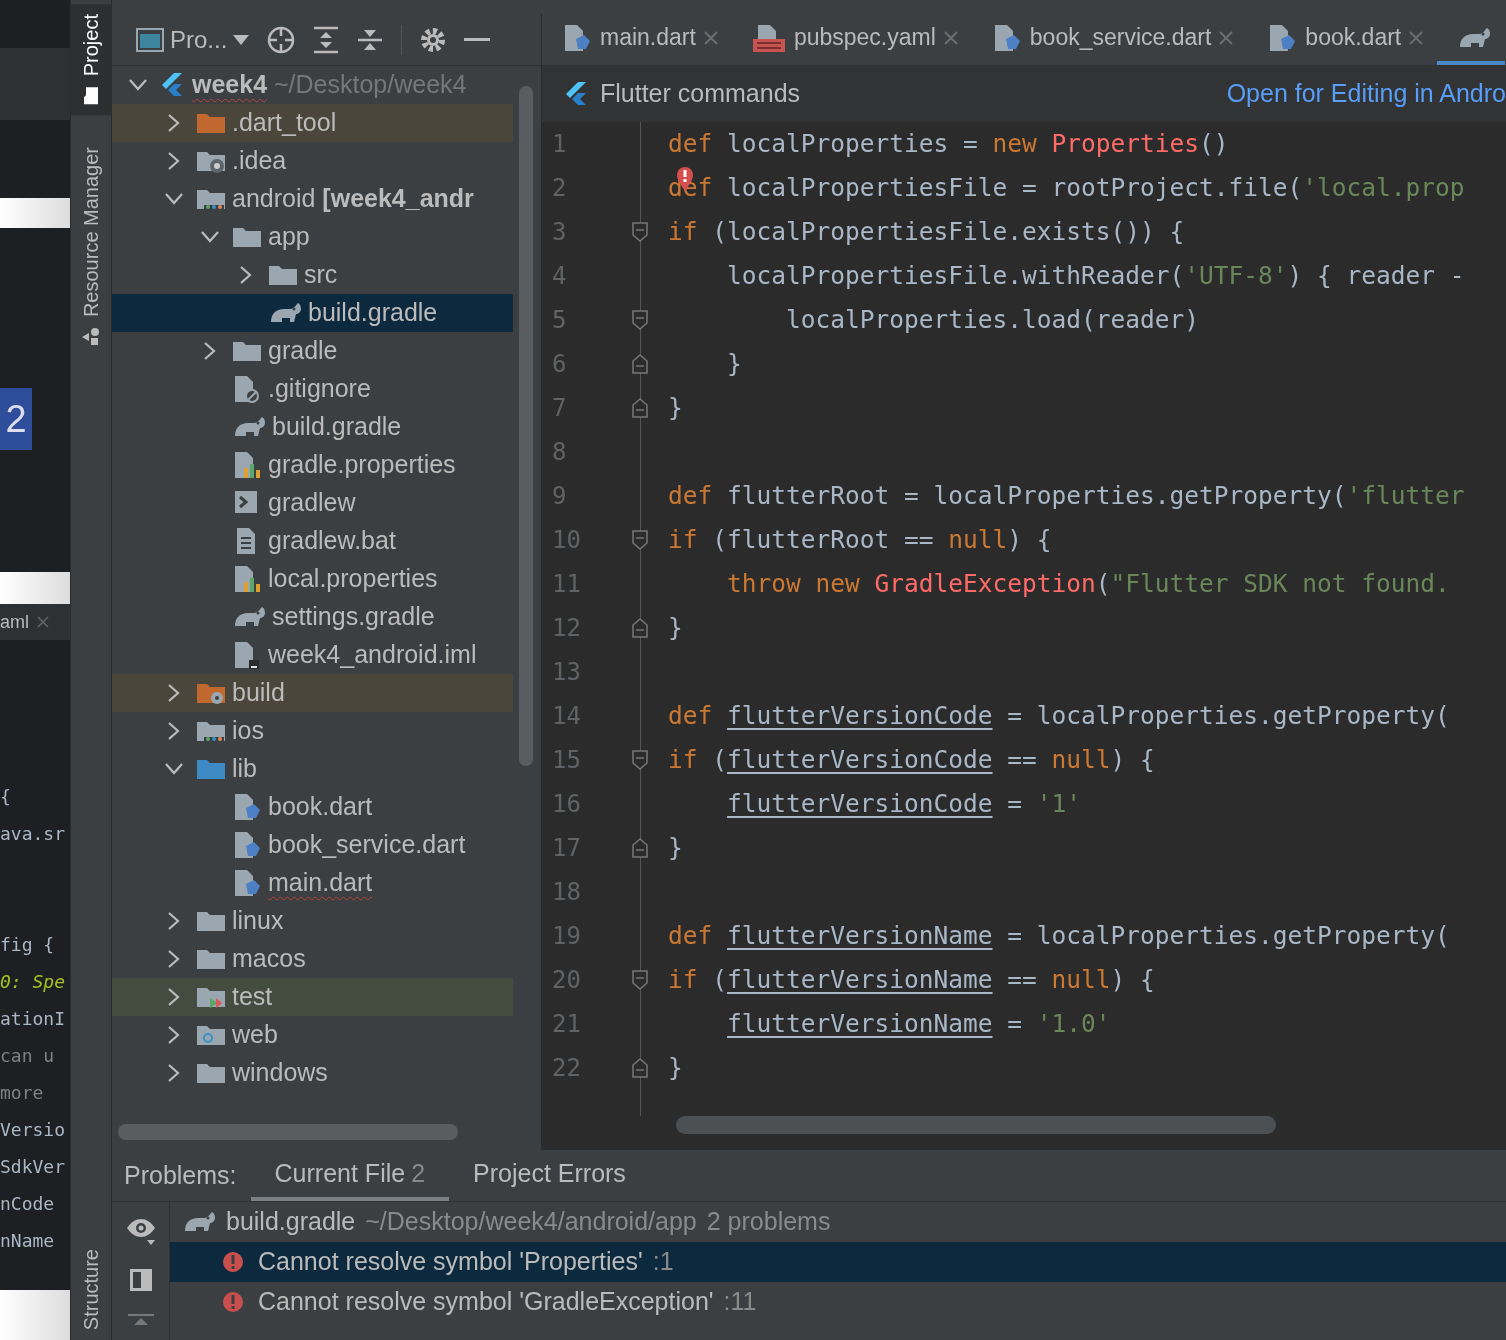 The width and height of the screenshot is (1506, 1340). I want to click on tree-item: linux, so click(312, 921).